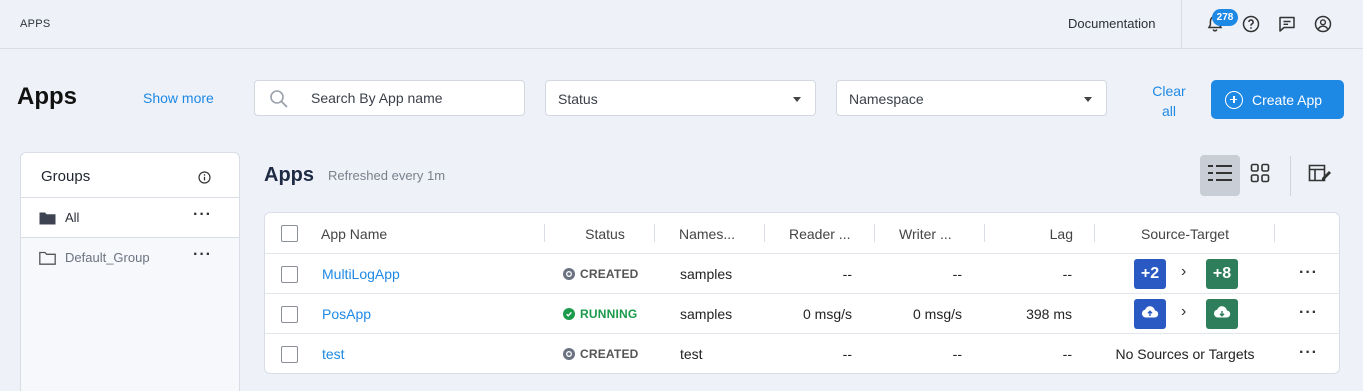 Image resolution: width=1363 pixels, height=391 pixels. I want to click on sources-count-button: +2, so click(1150, 274).